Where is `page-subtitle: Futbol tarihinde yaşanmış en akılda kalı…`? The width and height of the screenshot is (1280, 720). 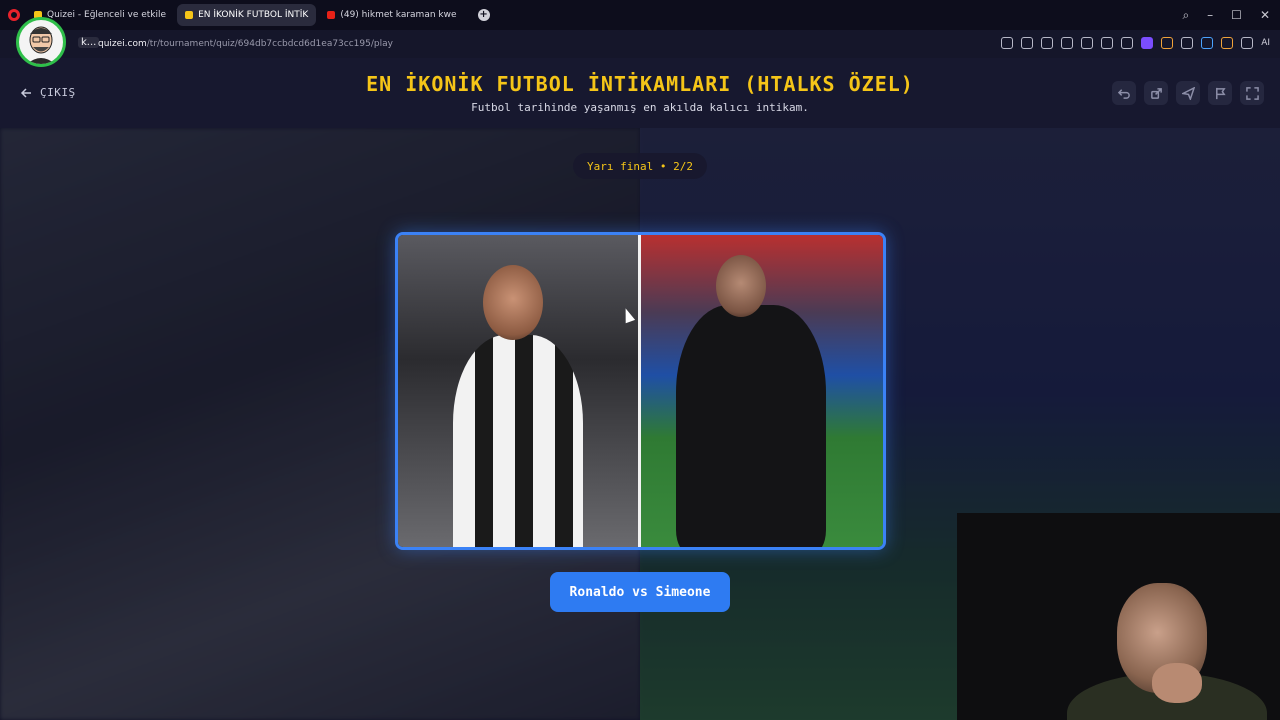
page-subtitle: Futbol tarihinde yaşanmış en akılda kalı… is located at coordinates (640, 107).